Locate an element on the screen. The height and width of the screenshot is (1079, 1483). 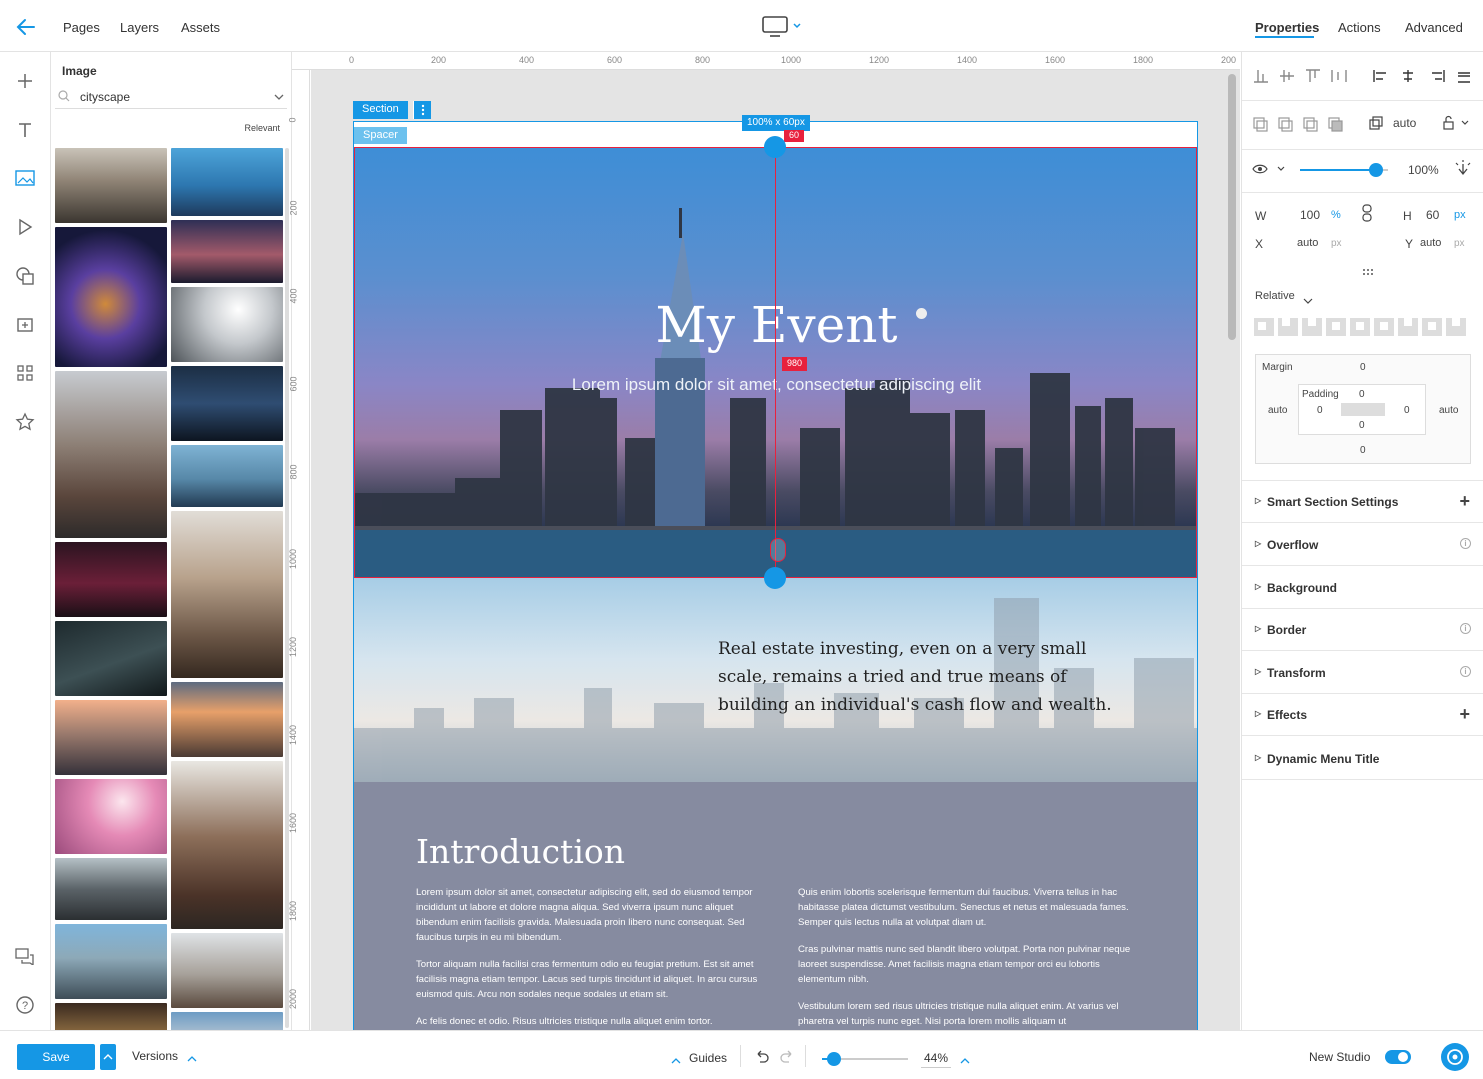
size-mode-icon is located at coordinates (1376, 124).